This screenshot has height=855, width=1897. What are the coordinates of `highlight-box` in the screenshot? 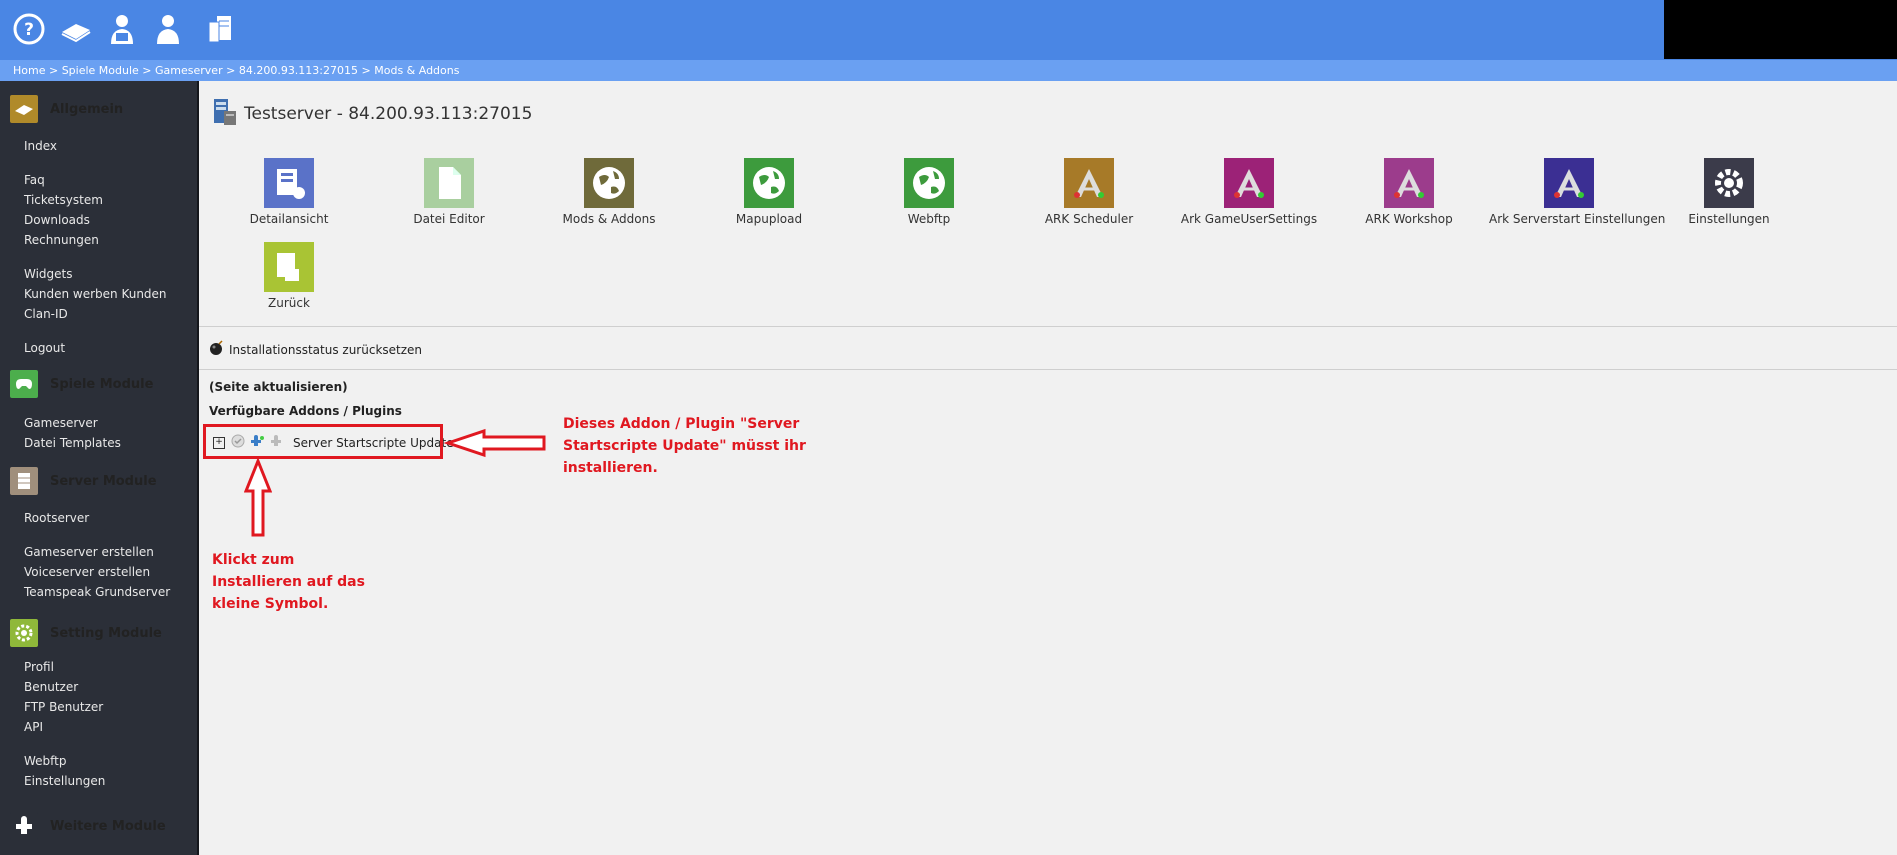 It's located at (323, 441).